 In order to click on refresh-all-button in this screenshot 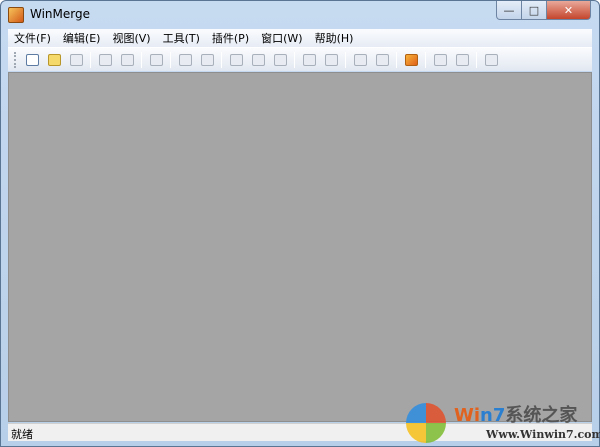, I will do `click(462, 60)`.